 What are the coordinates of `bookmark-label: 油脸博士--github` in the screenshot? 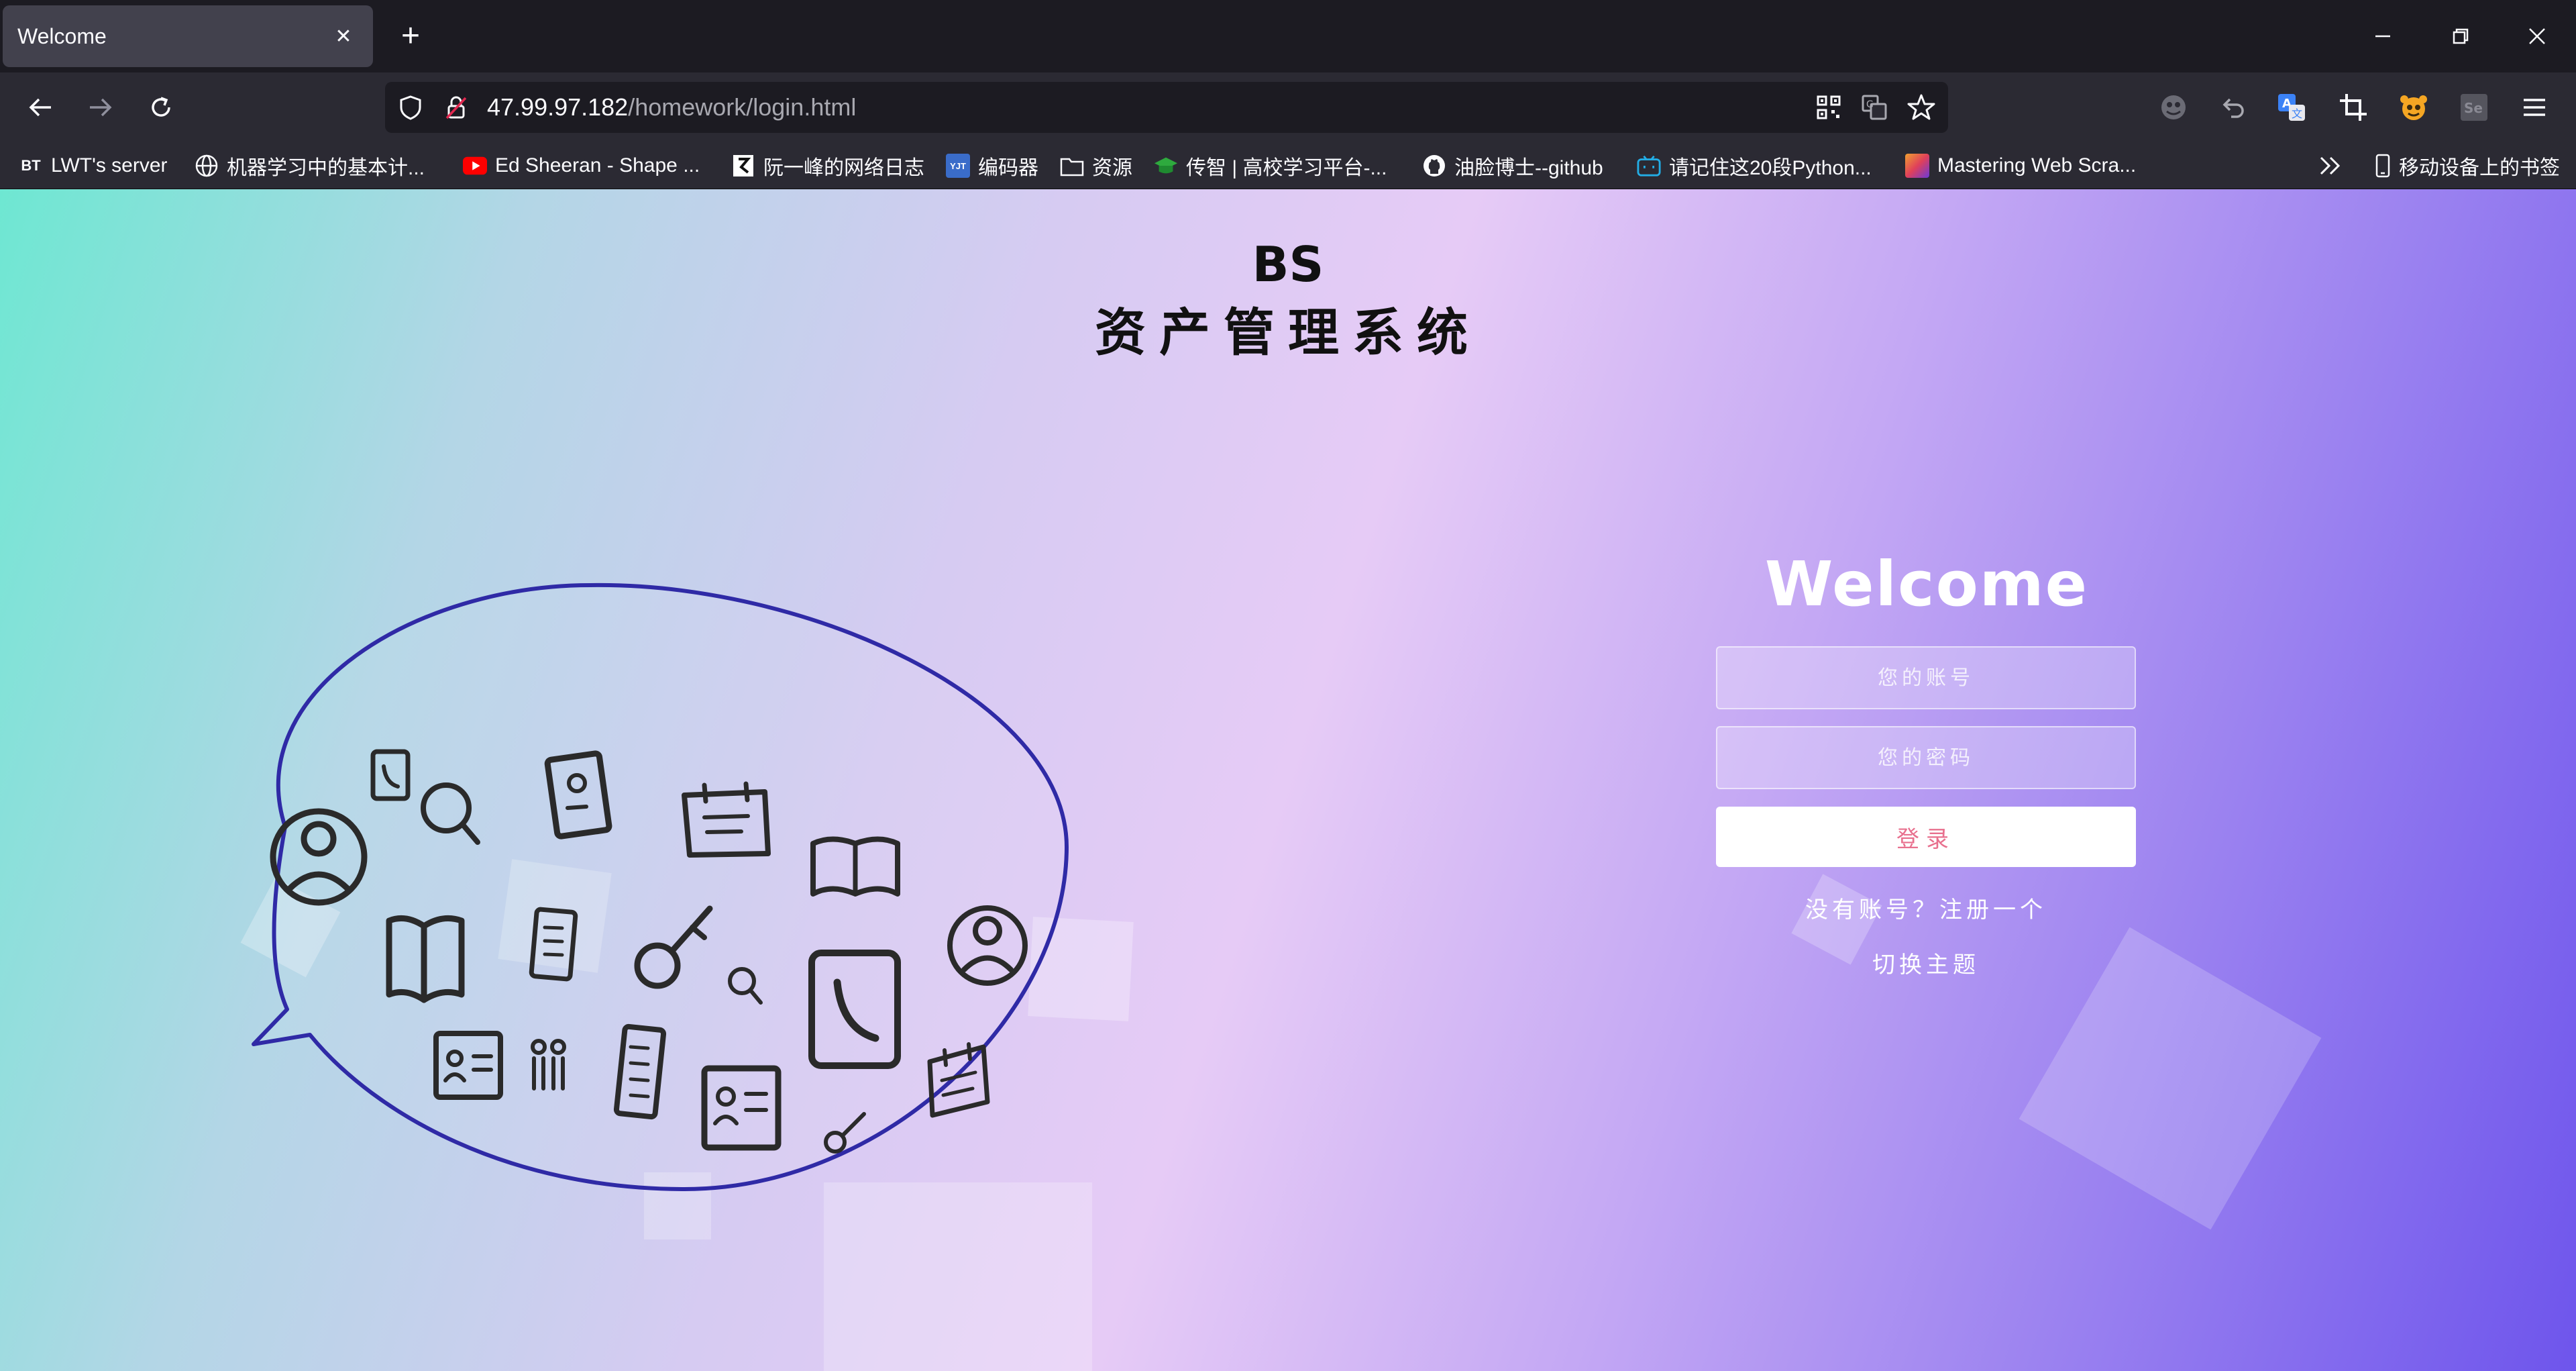 It's located at (1528, 168).